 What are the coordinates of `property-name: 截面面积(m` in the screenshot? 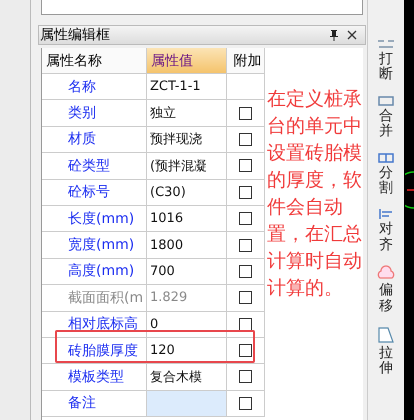 It's located at (94, 298).